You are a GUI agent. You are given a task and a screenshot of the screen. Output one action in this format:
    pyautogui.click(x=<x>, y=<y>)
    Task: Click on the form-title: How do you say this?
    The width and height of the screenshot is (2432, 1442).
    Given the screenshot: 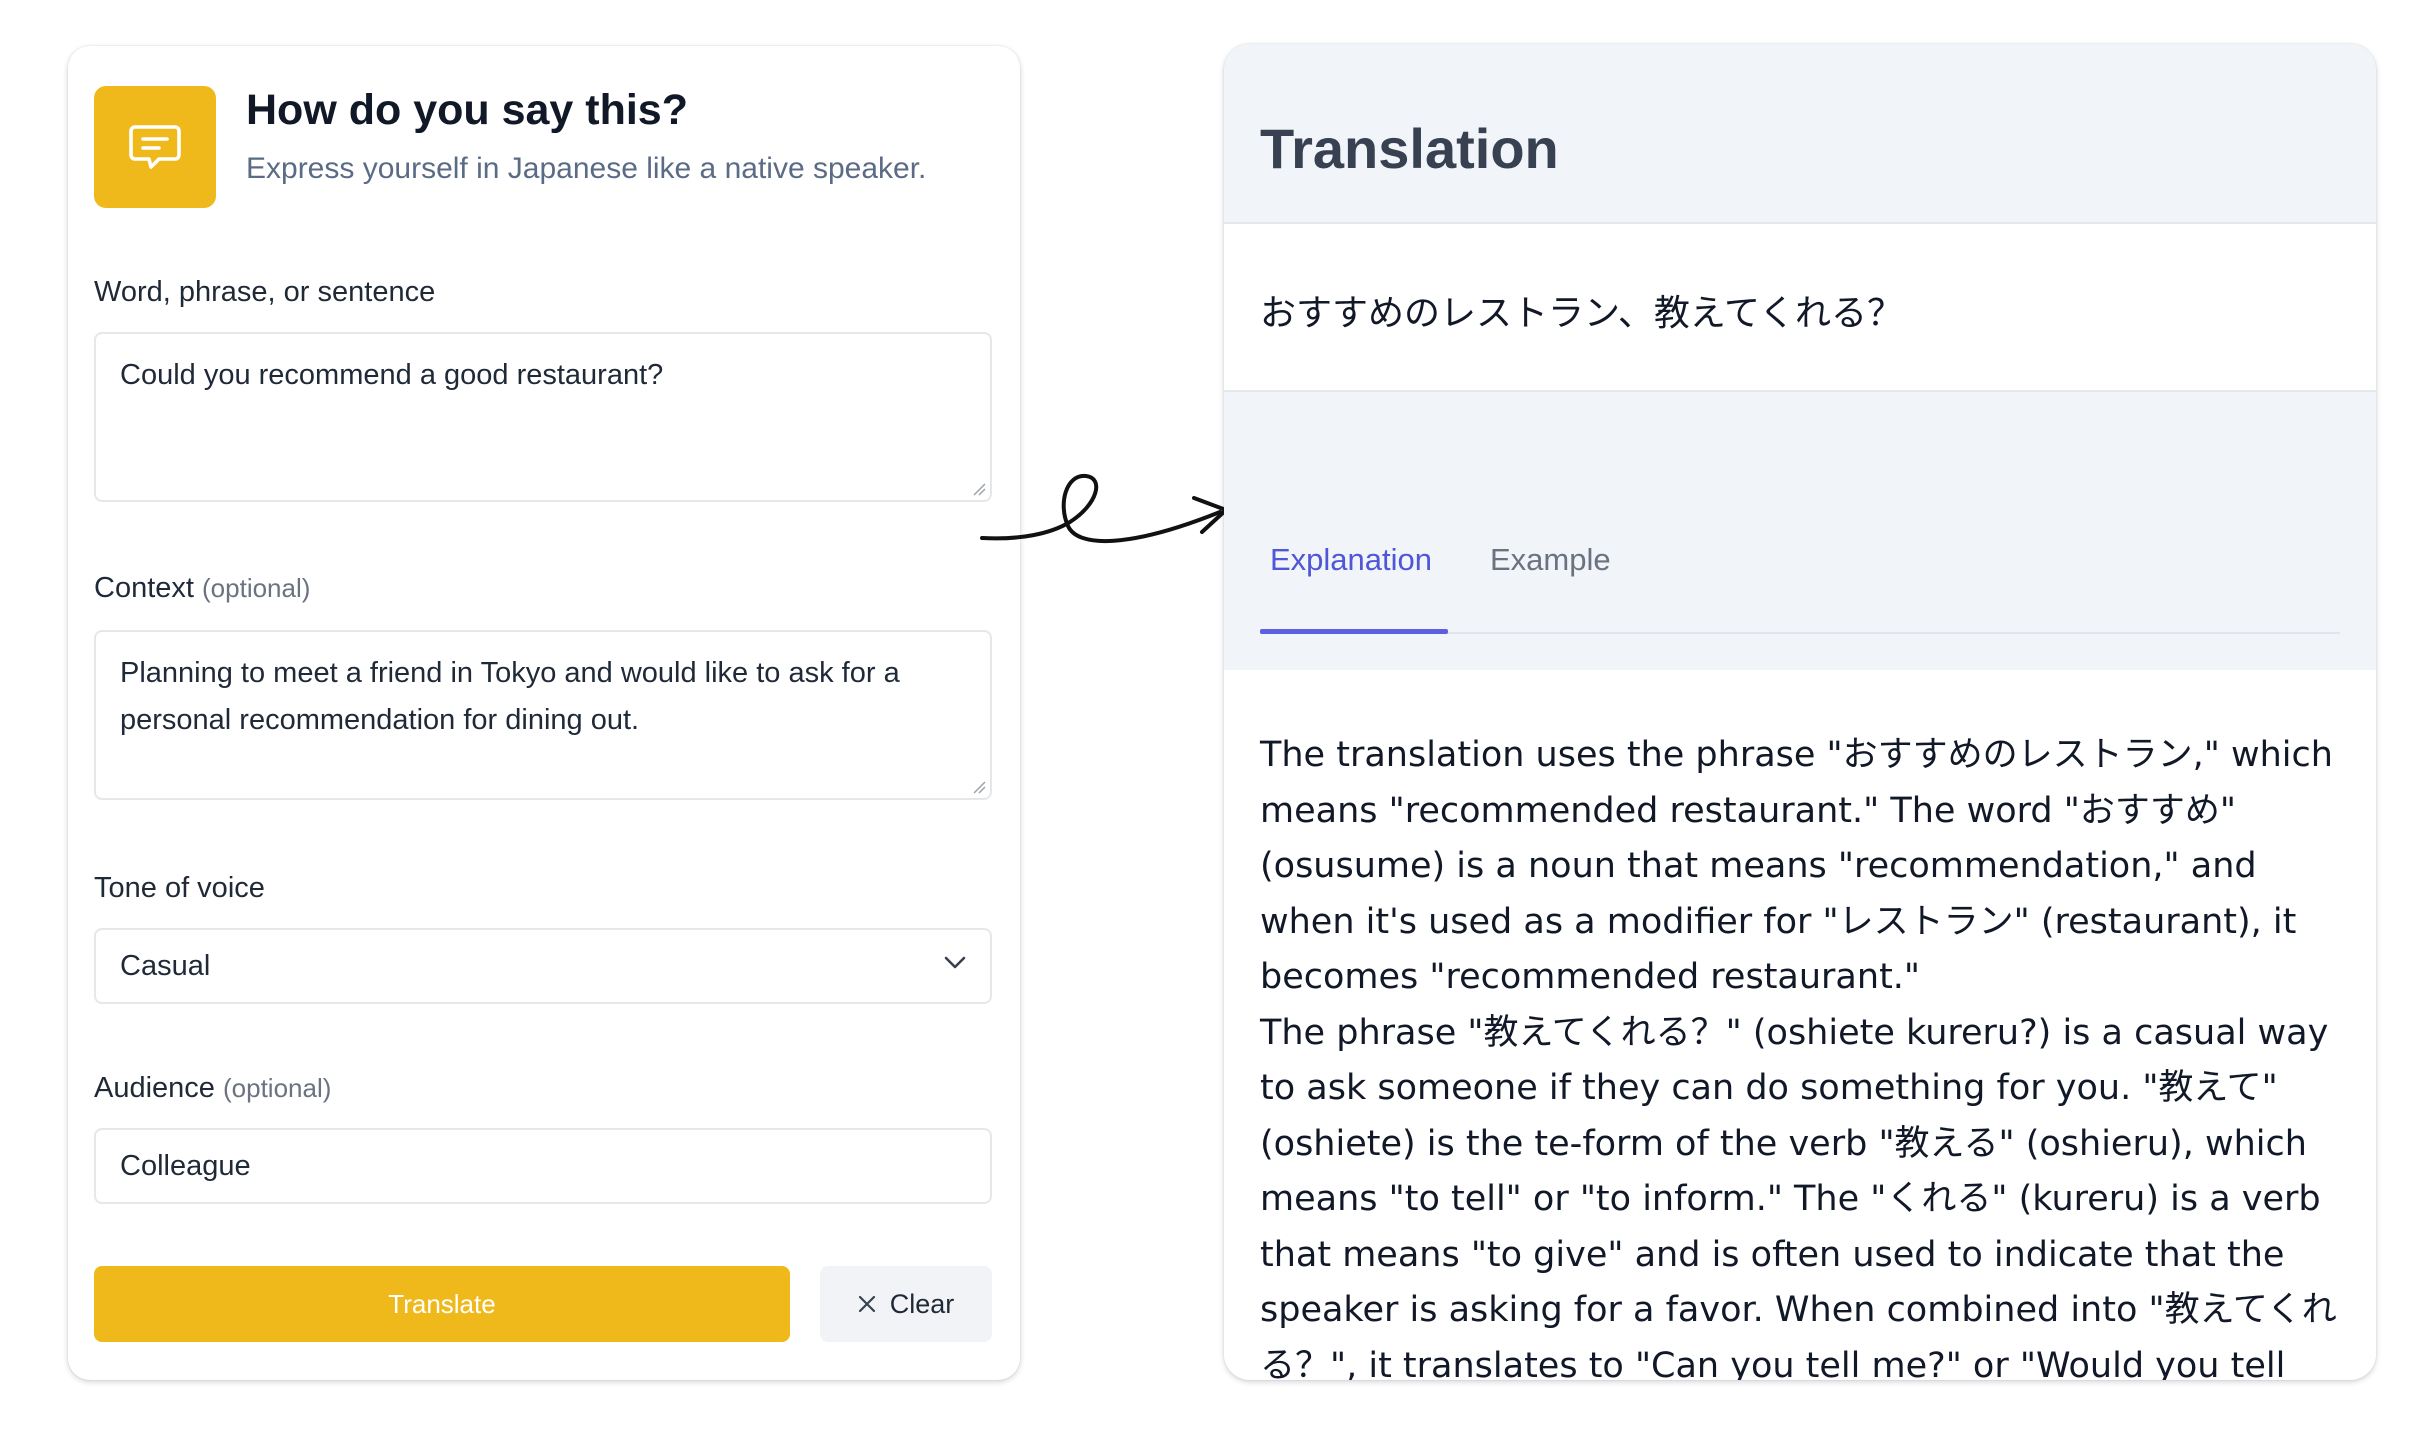 What is the action you would take?
    pyautogui.click(x=467, y=110)
    